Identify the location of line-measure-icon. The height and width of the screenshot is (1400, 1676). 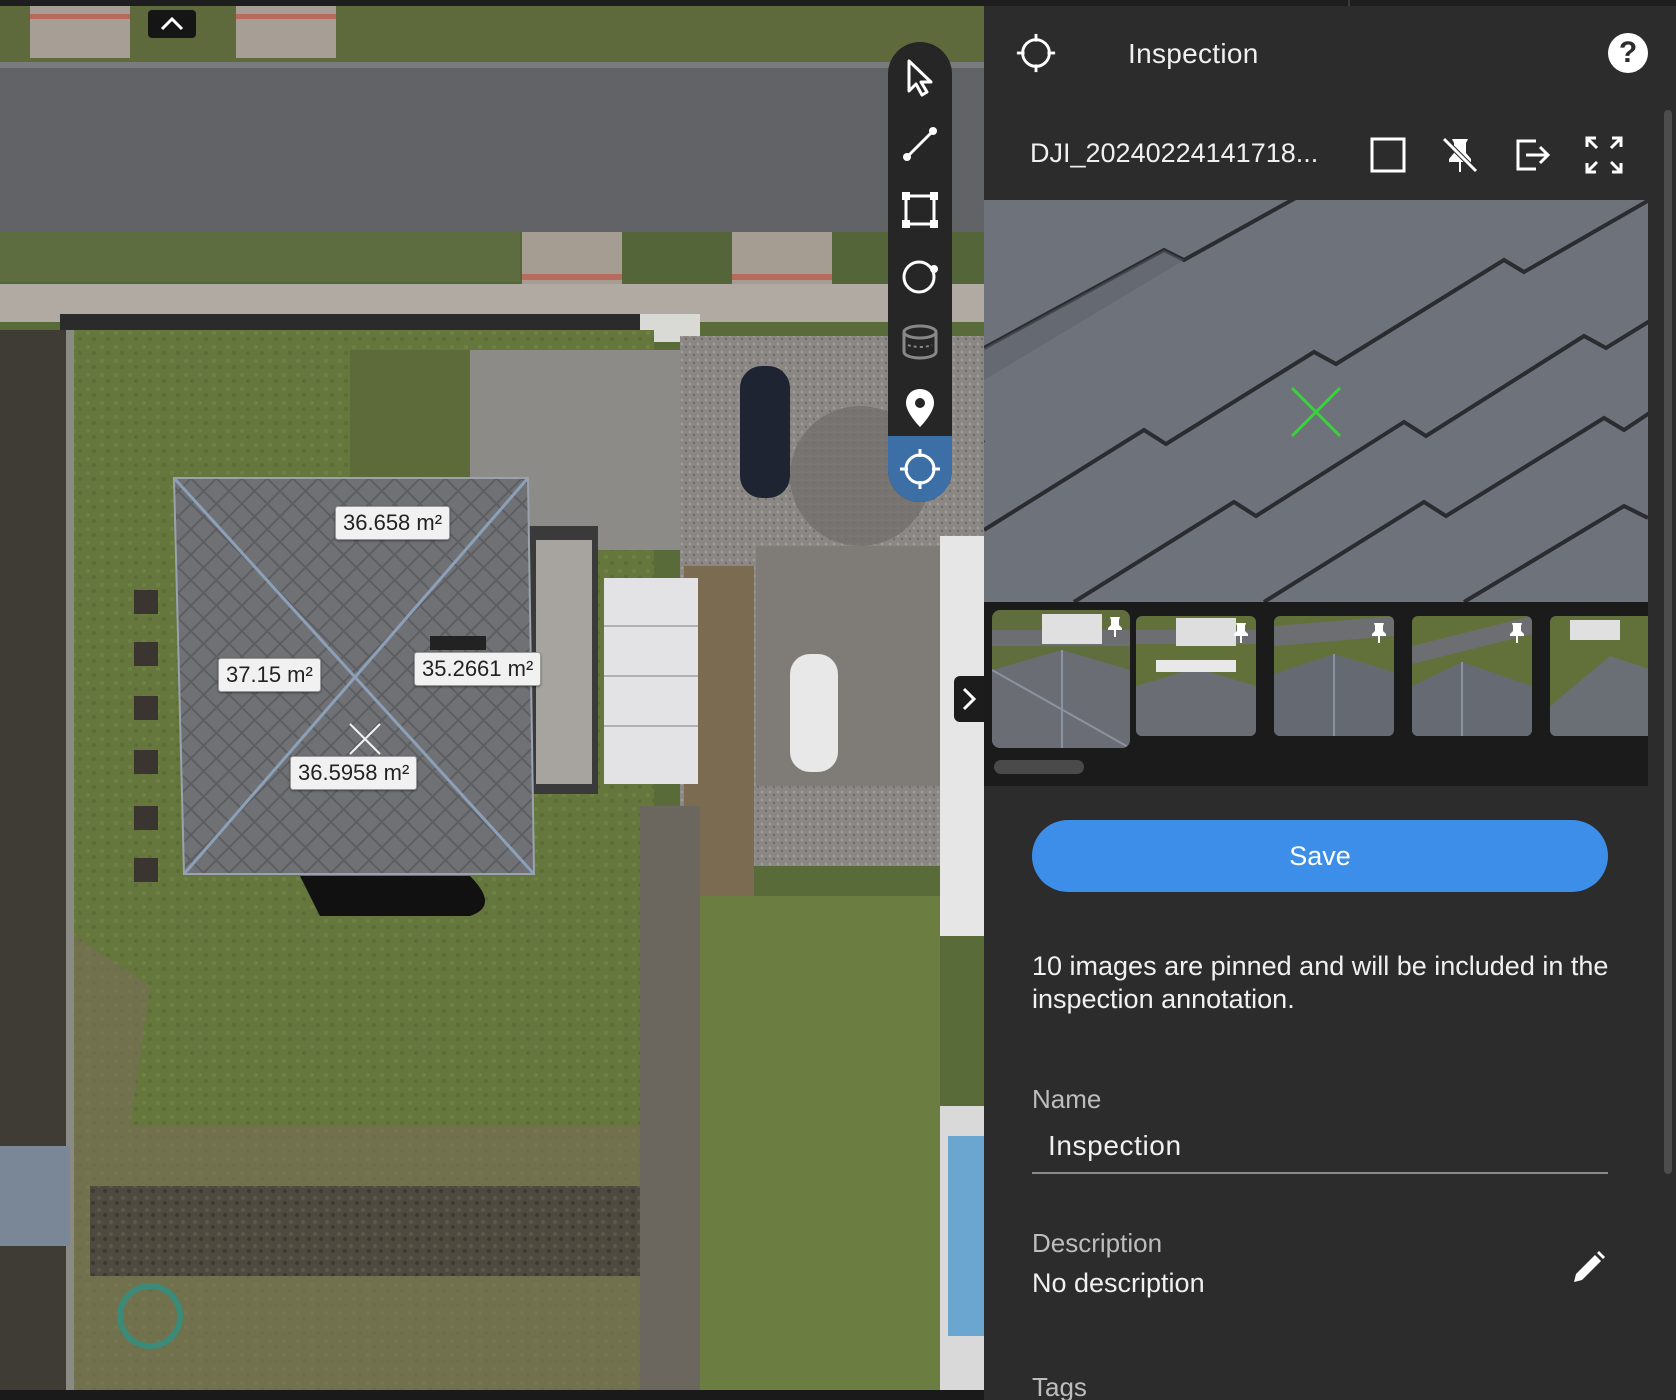
(920, 144).